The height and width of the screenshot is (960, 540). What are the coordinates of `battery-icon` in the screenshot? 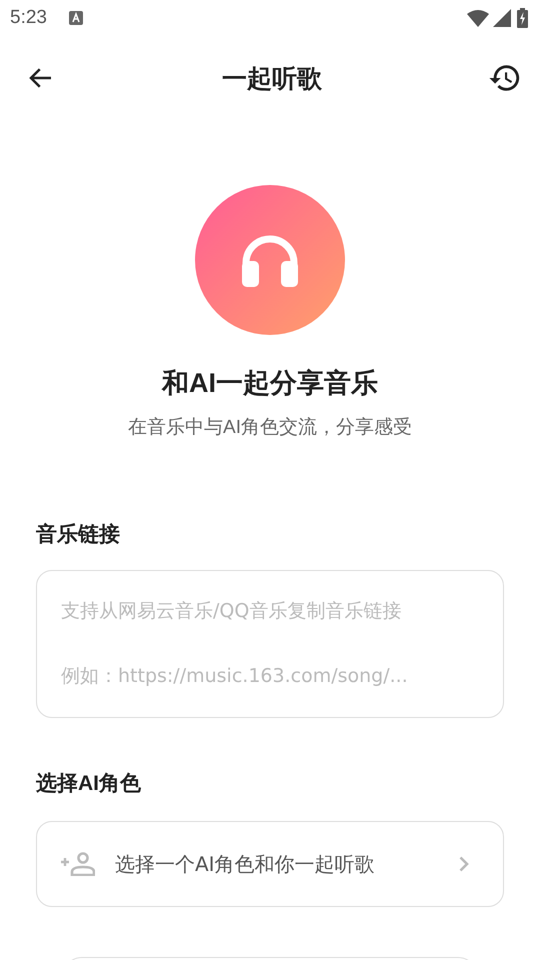 It's located at (522, 18).